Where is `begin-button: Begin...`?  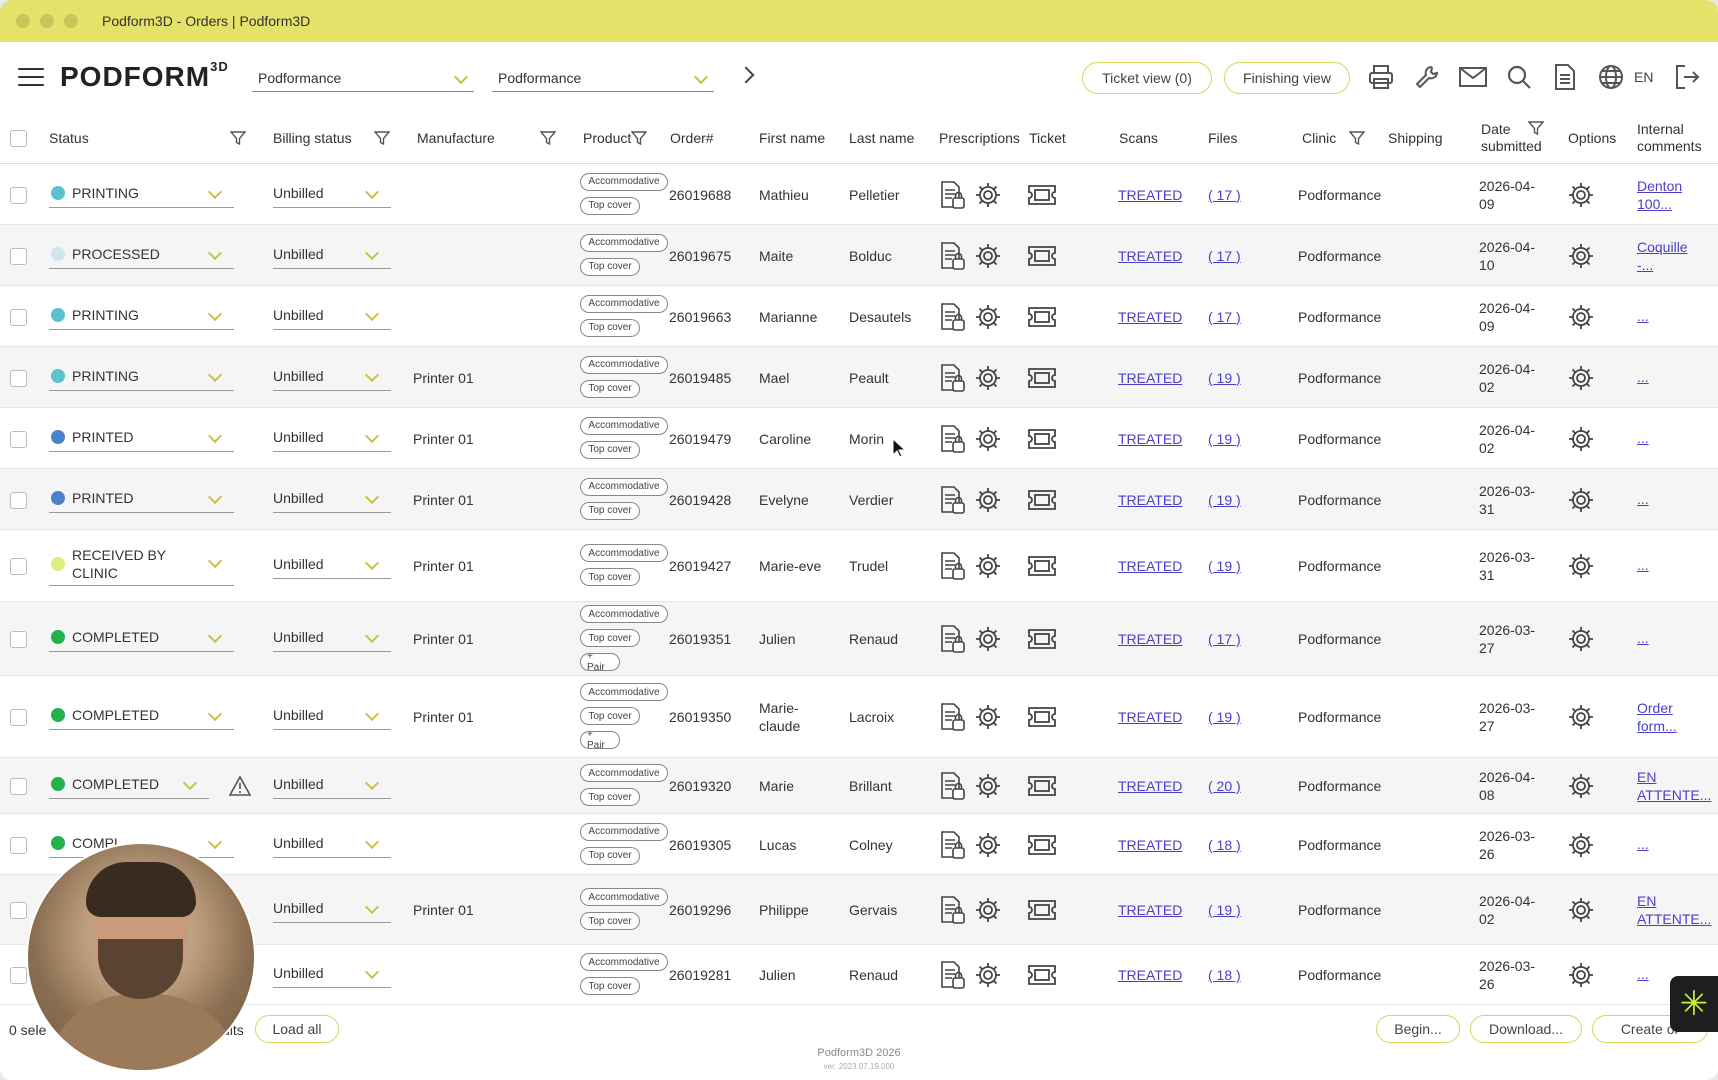 begin-button: Begin... is located at coordinates (1418, 1029).